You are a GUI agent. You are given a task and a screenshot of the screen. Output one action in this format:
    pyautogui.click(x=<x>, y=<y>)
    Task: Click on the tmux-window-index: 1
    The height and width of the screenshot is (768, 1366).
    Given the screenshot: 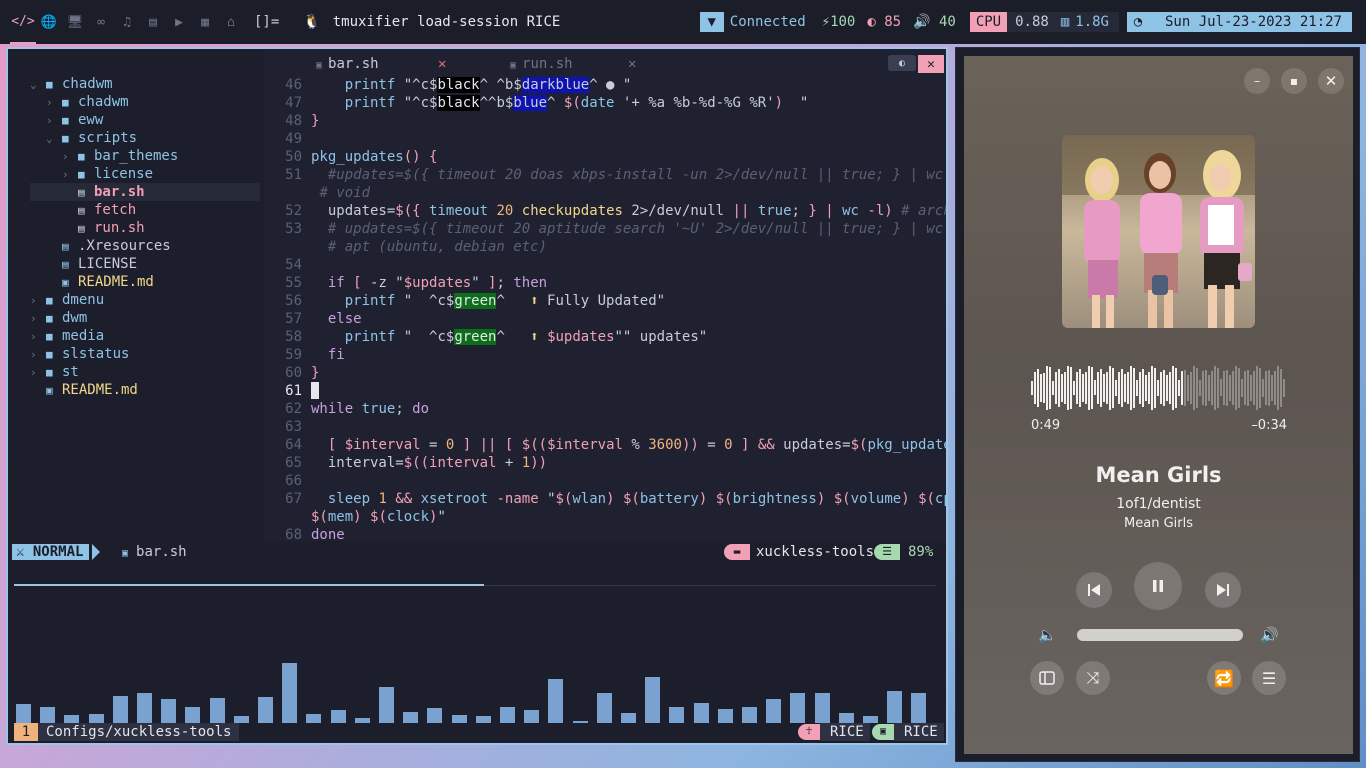 What is the action you would take?
    pyautogui.click(x=26, y=732)
    